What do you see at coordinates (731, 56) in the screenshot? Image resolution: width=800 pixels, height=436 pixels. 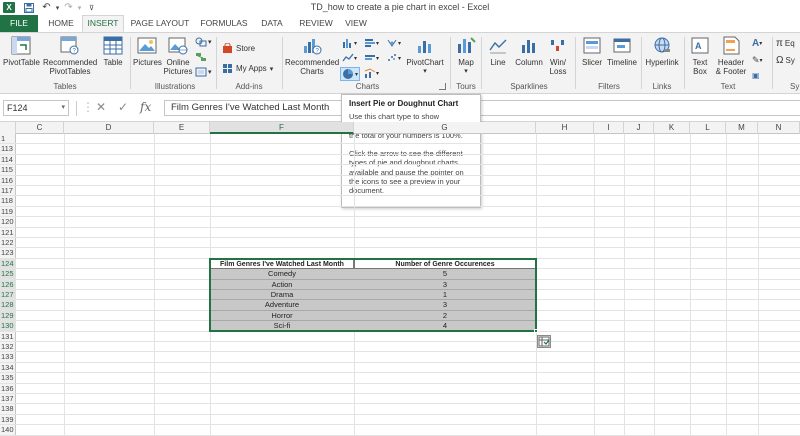 I see `header-footer-button: Header & Footer` at bounding box center [731, 56].